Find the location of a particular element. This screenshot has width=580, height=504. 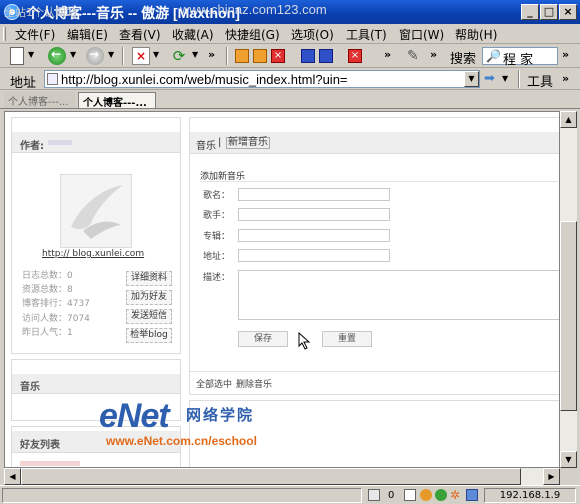

menu-file: 文件(F) is located at coordinates (35, 34).